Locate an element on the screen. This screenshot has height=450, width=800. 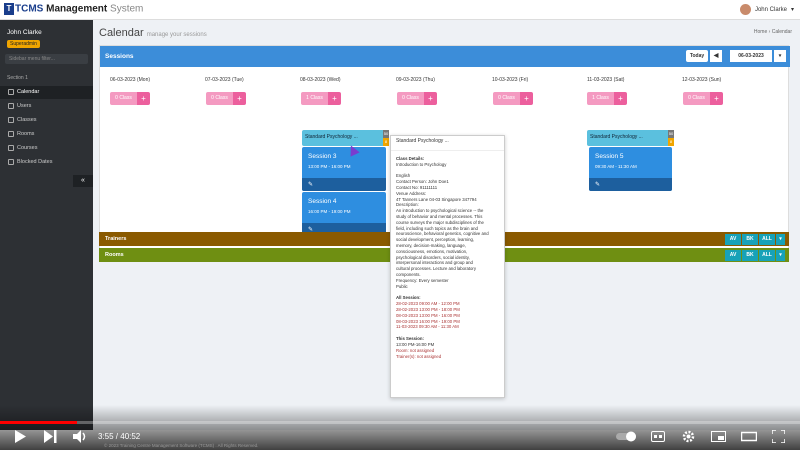
day-header: 12-03-2023 (Sun) is located at coordinates (702, 80).